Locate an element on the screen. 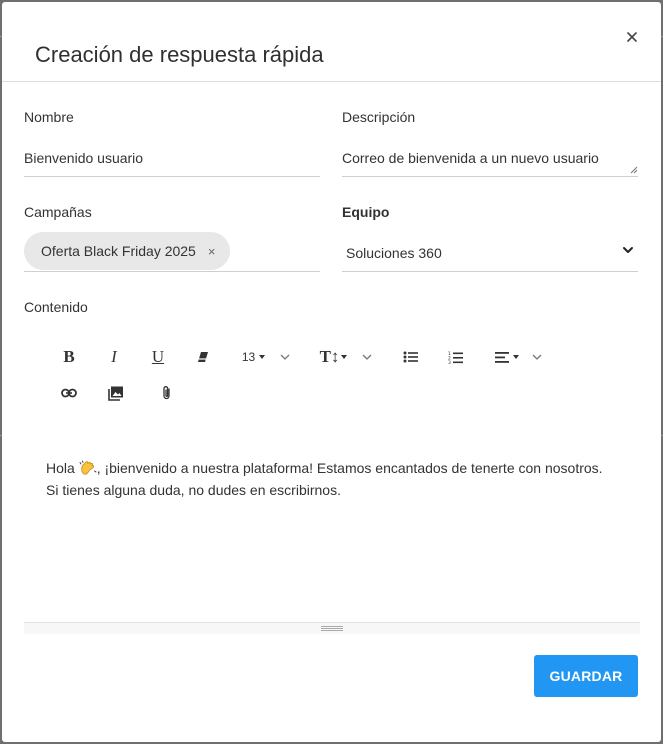 The height and width of the screenshot is (744, 663). clapping-hands-emoji is located at coordinates (88, 467).